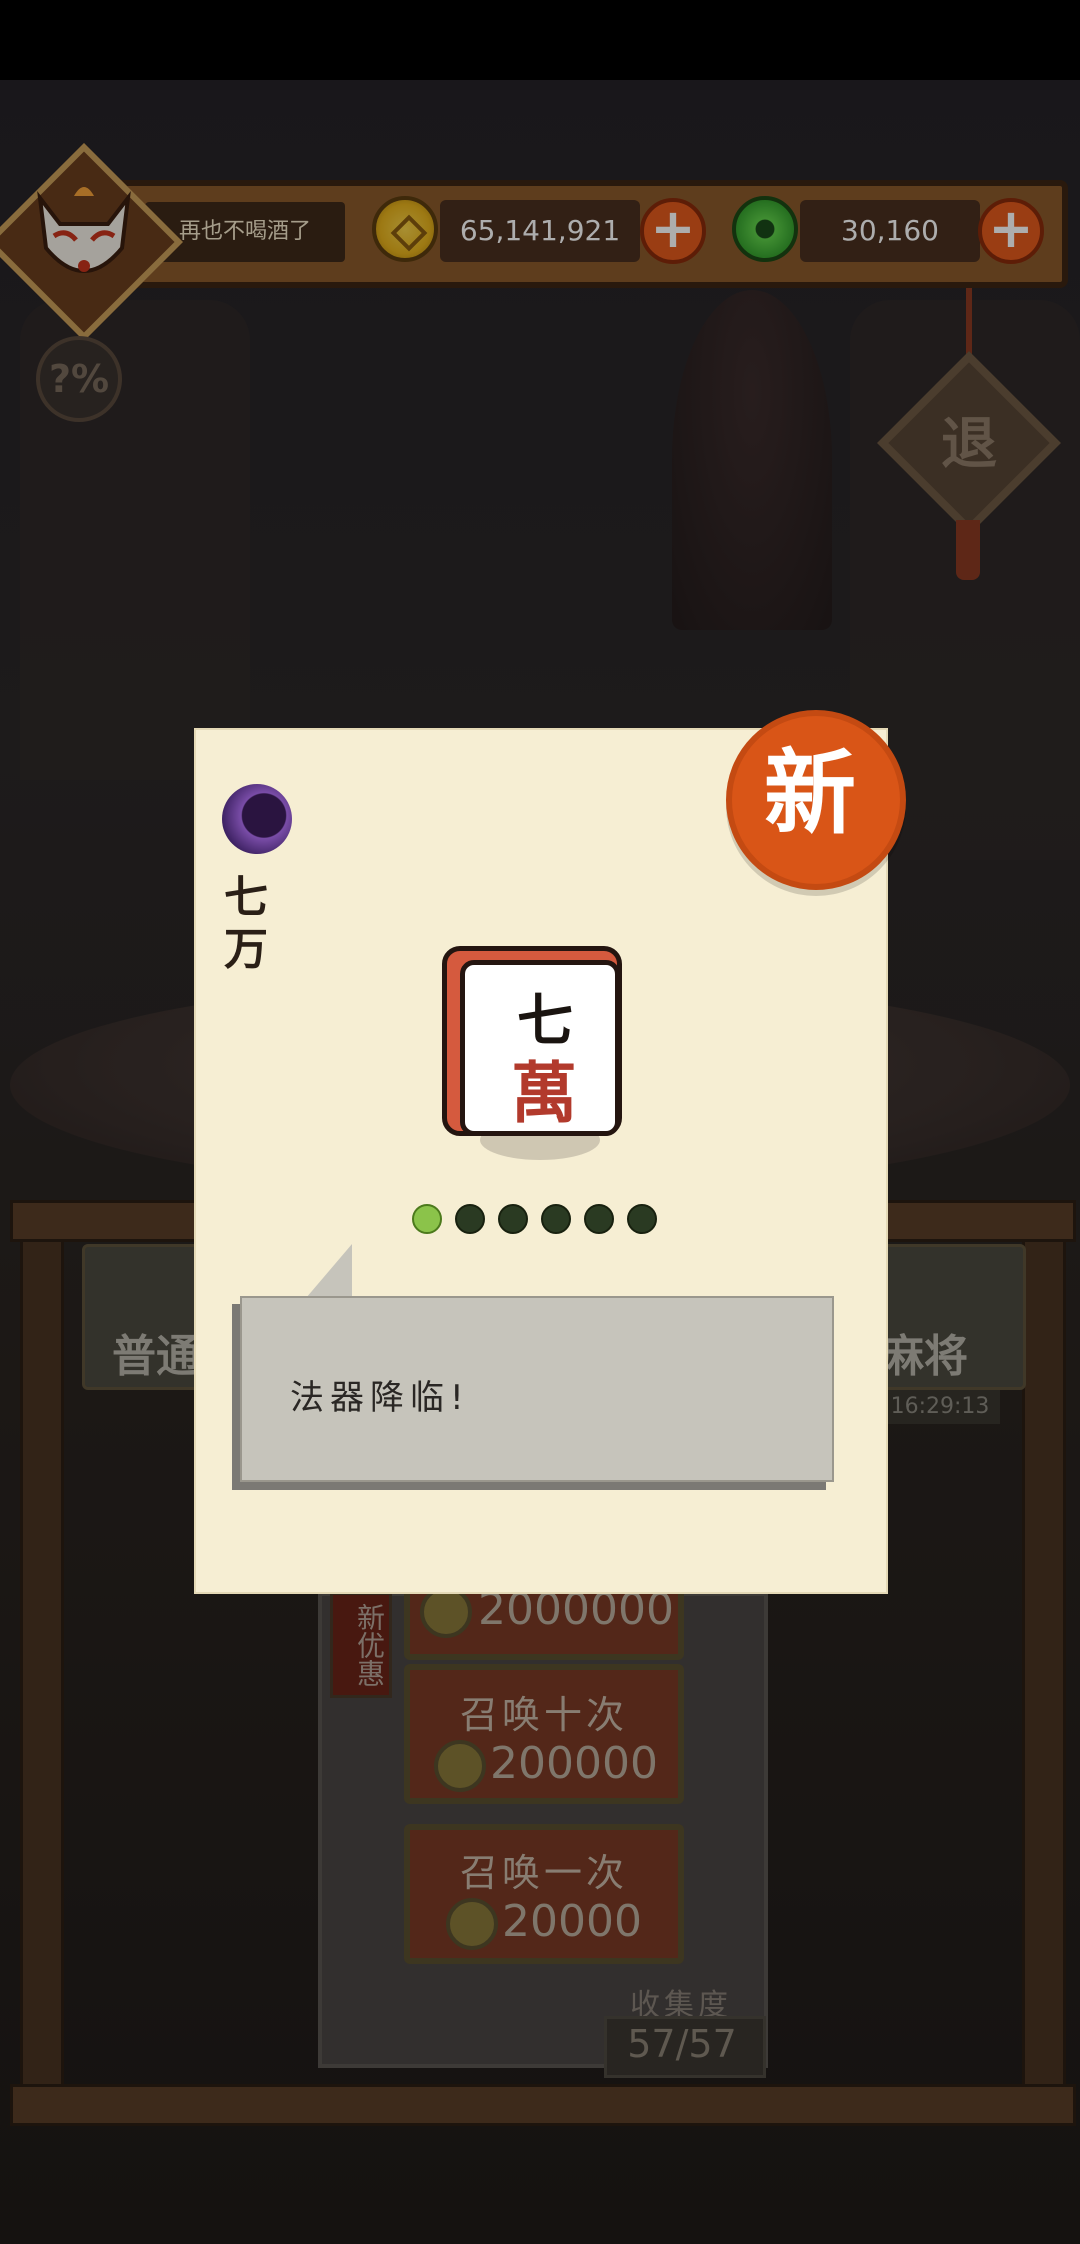 The height and width of the screenshot is (2244, 1080). I want to click on status-bar, so click(540, 40).